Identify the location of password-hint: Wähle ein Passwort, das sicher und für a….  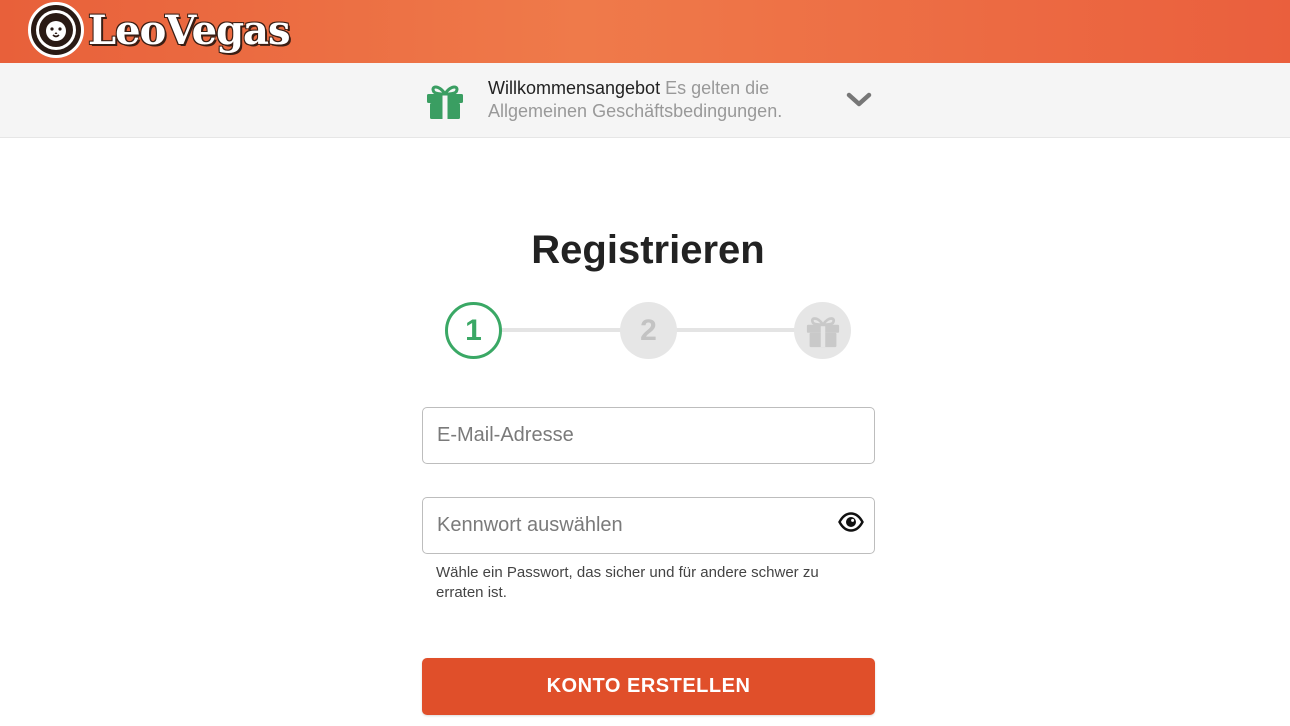
(627, 582).